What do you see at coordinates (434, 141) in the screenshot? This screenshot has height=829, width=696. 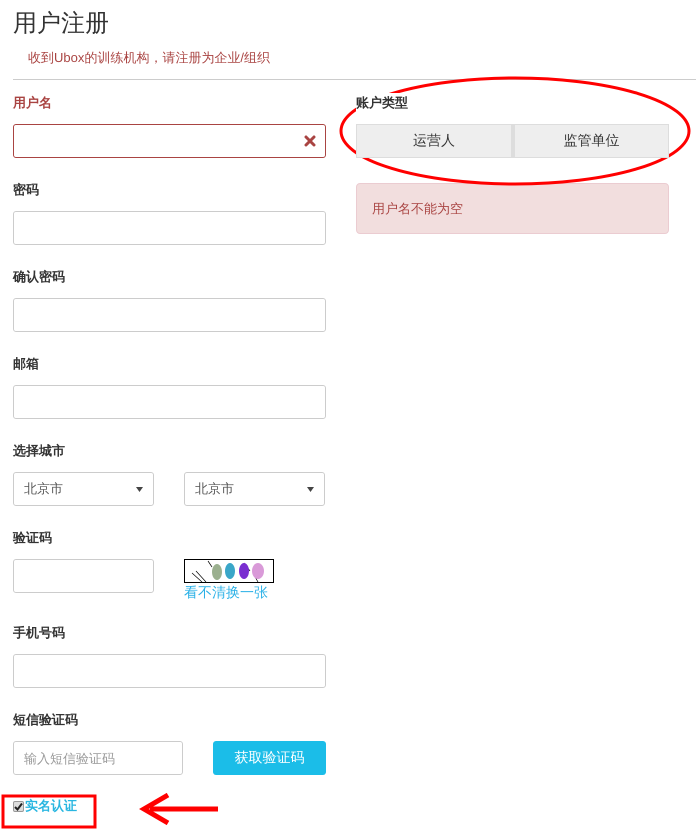 I see `account-type-button: 运营人` at bounding box center [434, 141].